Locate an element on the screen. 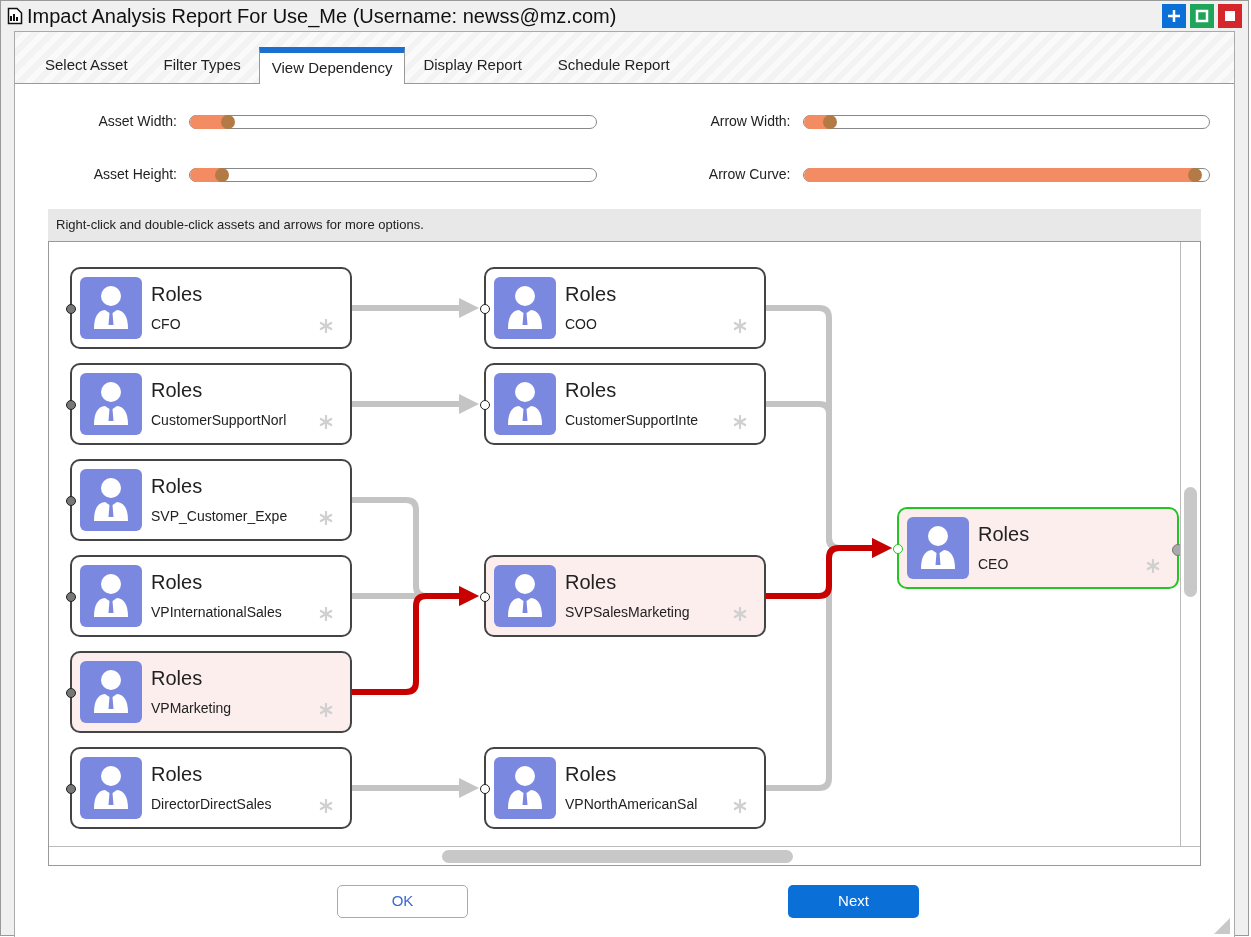 Image resolution: width=1251 pixels, height=937 pixels. maximize-button is located at coordinates (1202, 16).